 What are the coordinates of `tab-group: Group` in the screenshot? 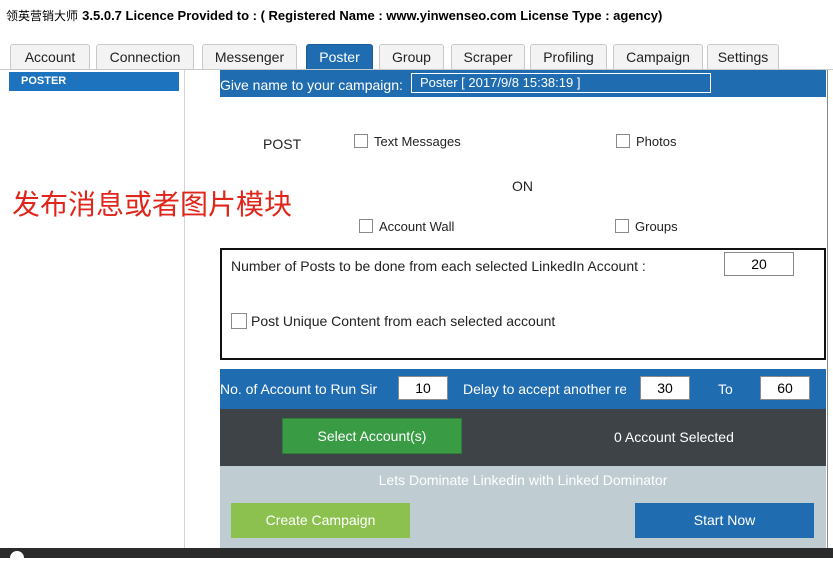 It's located at (411, 56).